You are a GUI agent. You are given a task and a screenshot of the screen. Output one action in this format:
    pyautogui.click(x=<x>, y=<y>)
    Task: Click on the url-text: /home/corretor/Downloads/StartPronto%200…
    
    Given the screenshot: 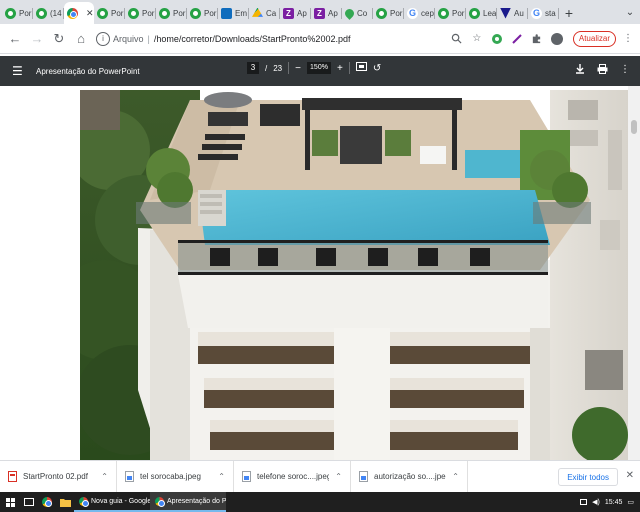 What is the action you would take?
    pyautogui.click(x=252, y=39)
    